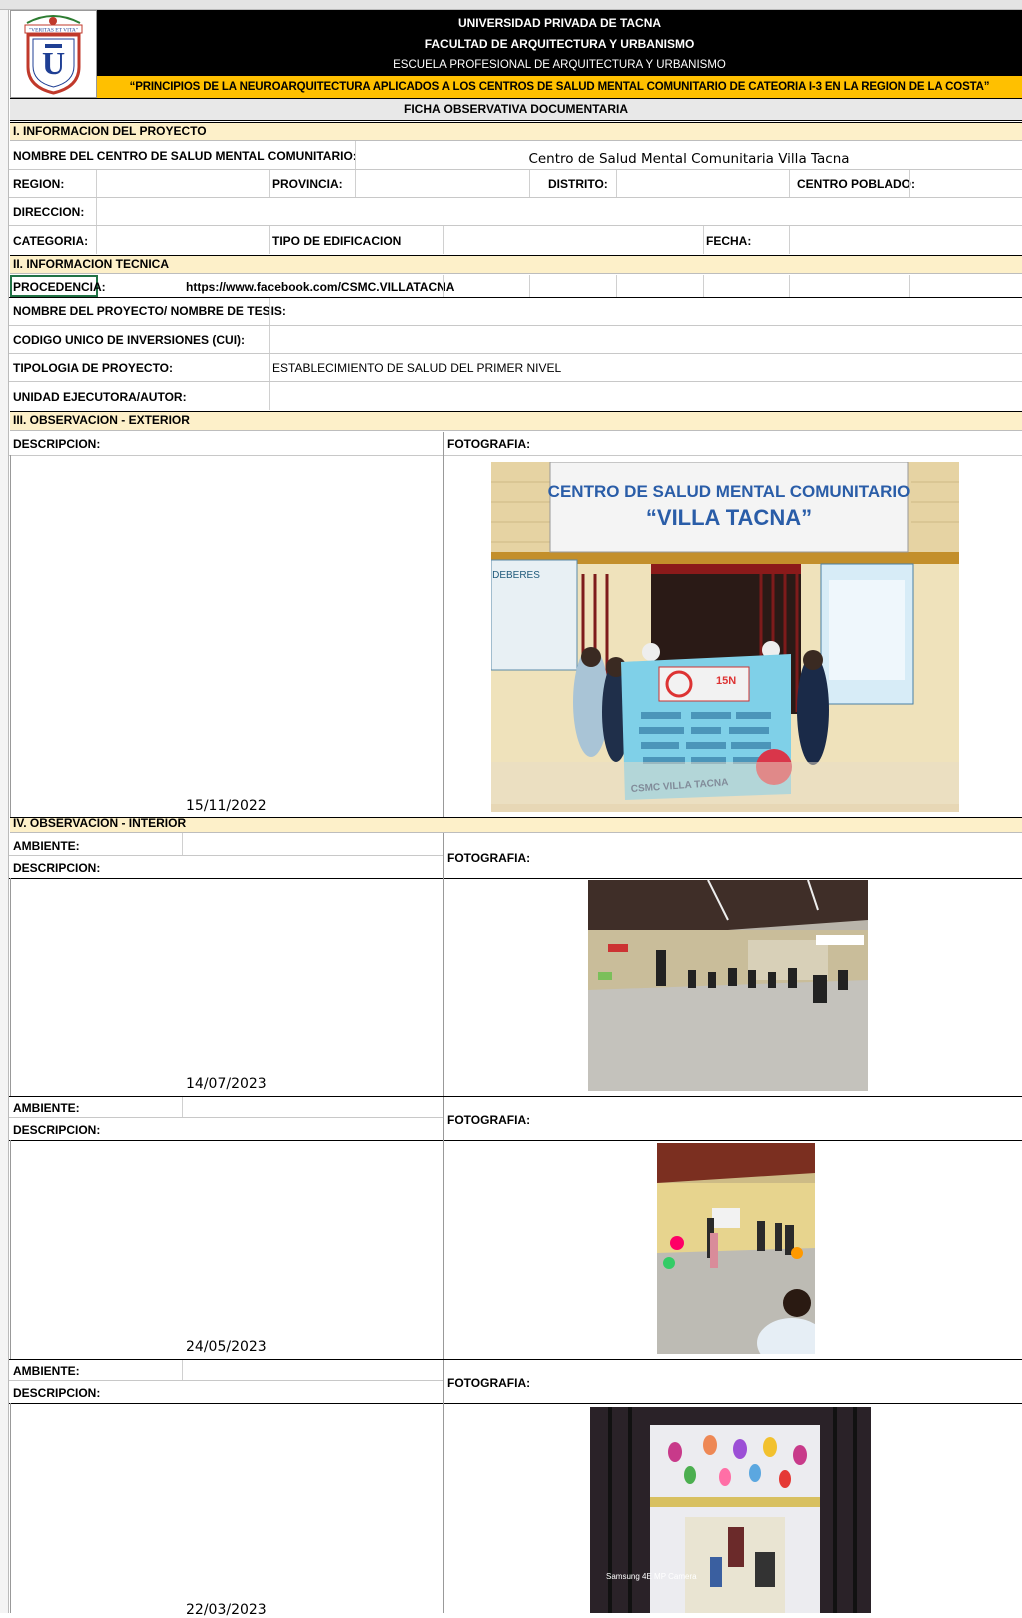 Image resolution: width=1022 pixels, height=1618 pixels. I want to click on faculty-name: FACULTAD DE ARQUITECTURA Y URBANISMO, so click(559, 44).